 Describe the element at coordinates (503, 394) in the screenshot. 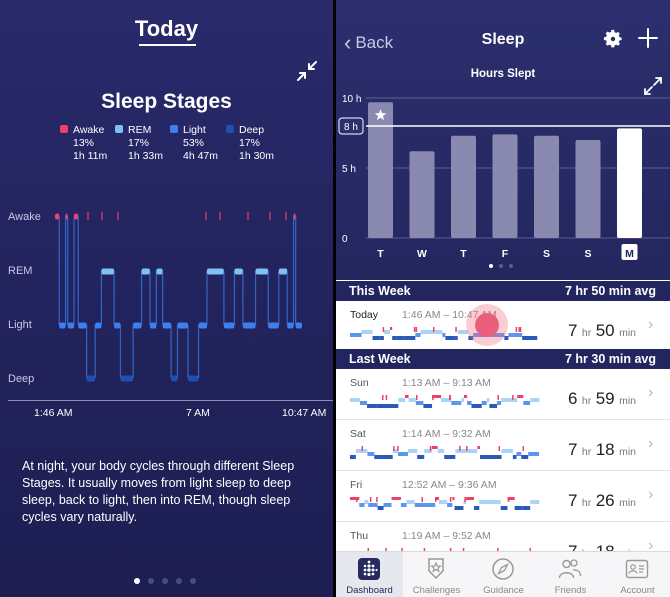

I see `sleep-log-row-sun: Sun 1:13 AM – 9:13 AM 6 hr 59 min ›` at that location.